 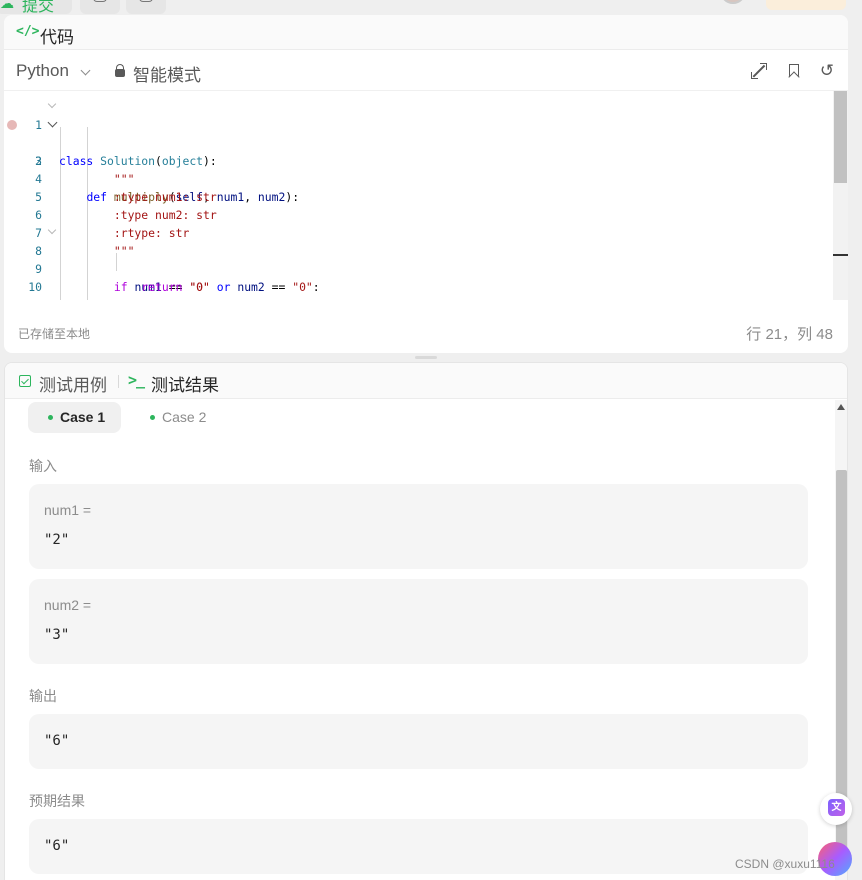 I want to click on code-line: 9 return "0", so click(x=107, y=268).